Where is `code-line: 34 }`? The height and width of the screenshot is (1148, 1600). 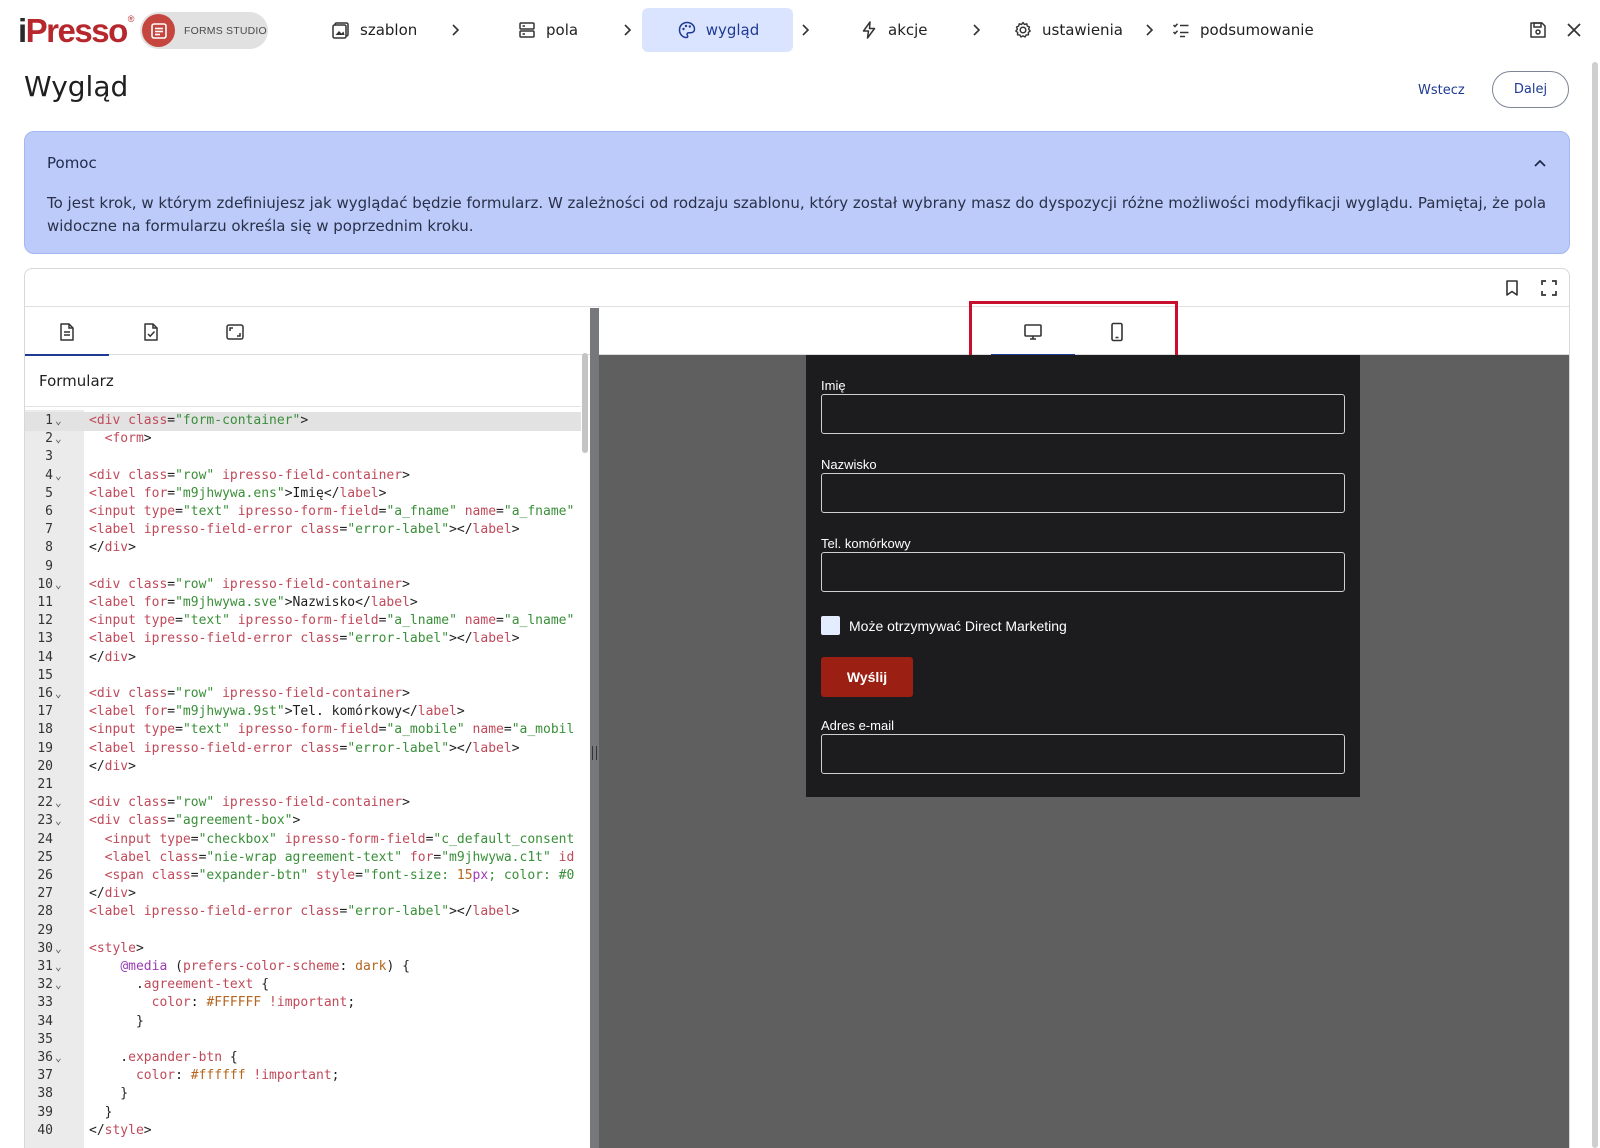 code-line: 34 } is located at coordinates (303, 1022).